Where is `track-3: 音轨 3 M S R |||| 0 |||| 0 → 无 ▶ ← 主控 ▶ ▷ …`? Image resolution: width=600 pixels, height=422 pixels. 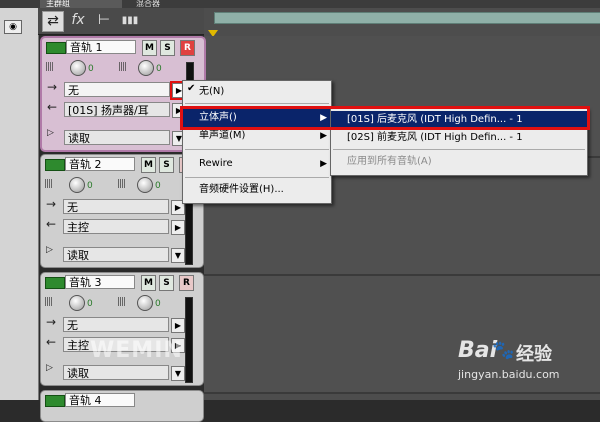
track-3: 音轨 3 M S R |||| 0 |||| 0 → 无 ▶ ← 主控 ▶ ▷ … is located at coordinates (122, 329).